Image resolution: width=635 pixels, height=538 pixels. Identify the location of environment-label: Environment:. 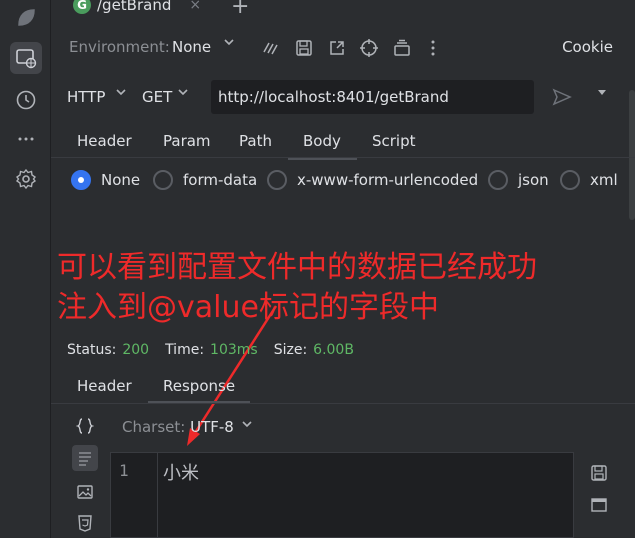
(119, 47).